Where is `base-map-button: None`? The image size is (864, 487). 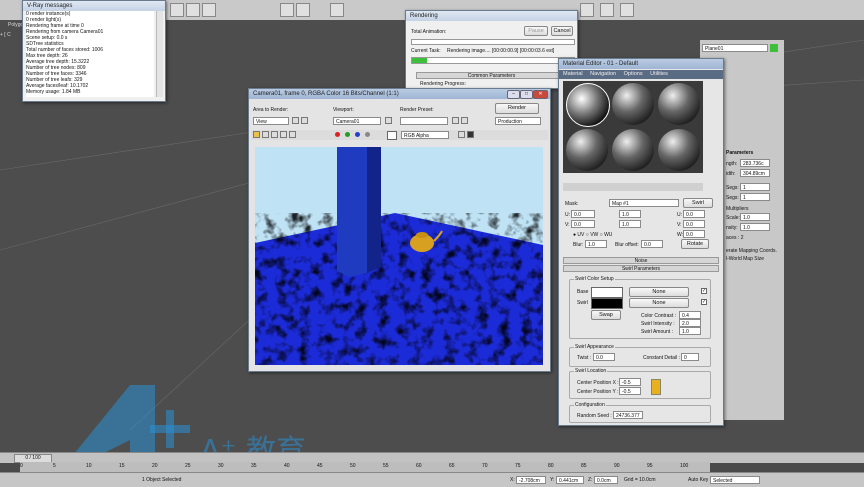
base-map-button: None is located at coordinates (659, 292).